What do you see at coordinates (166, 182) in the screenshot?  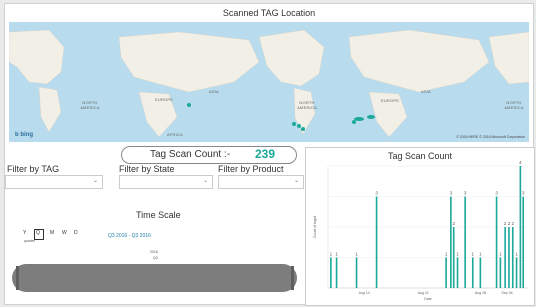 I see `filter-state-dropdown: ⌄` at bounding box center [166, 182].